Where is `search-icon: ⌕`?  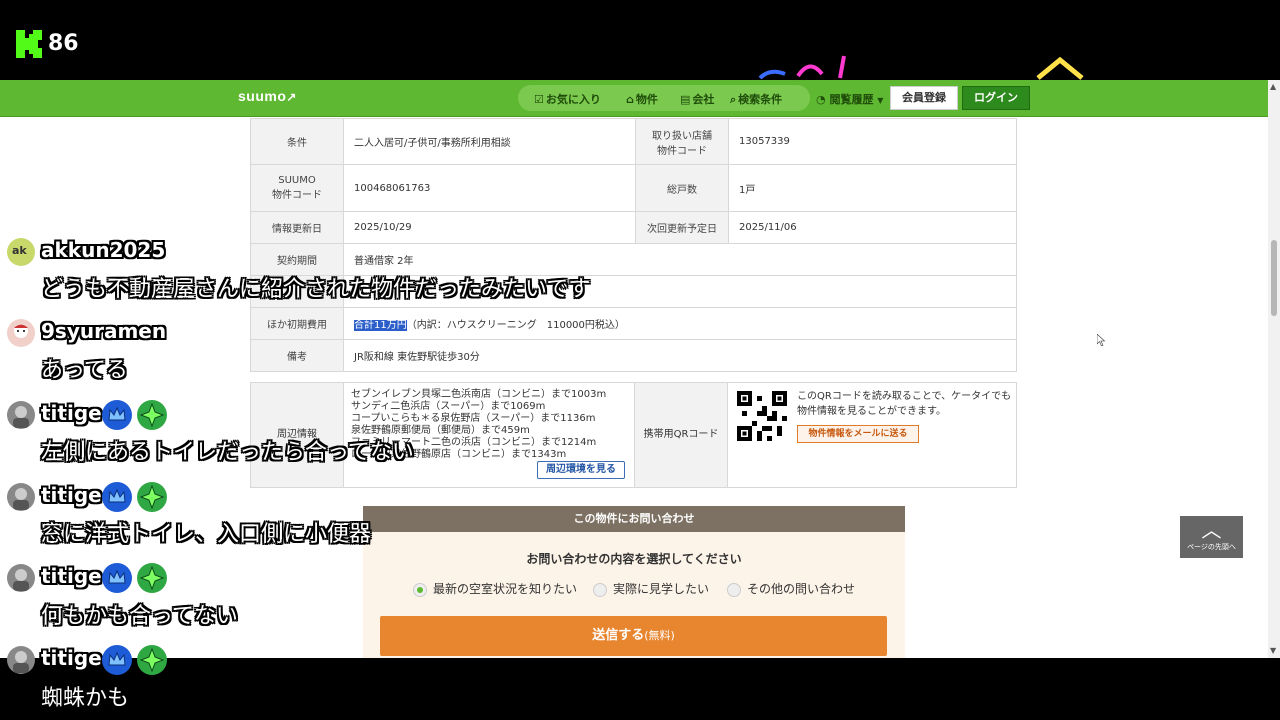 search-icon: ⌕ is located at coordinates (733, 99).